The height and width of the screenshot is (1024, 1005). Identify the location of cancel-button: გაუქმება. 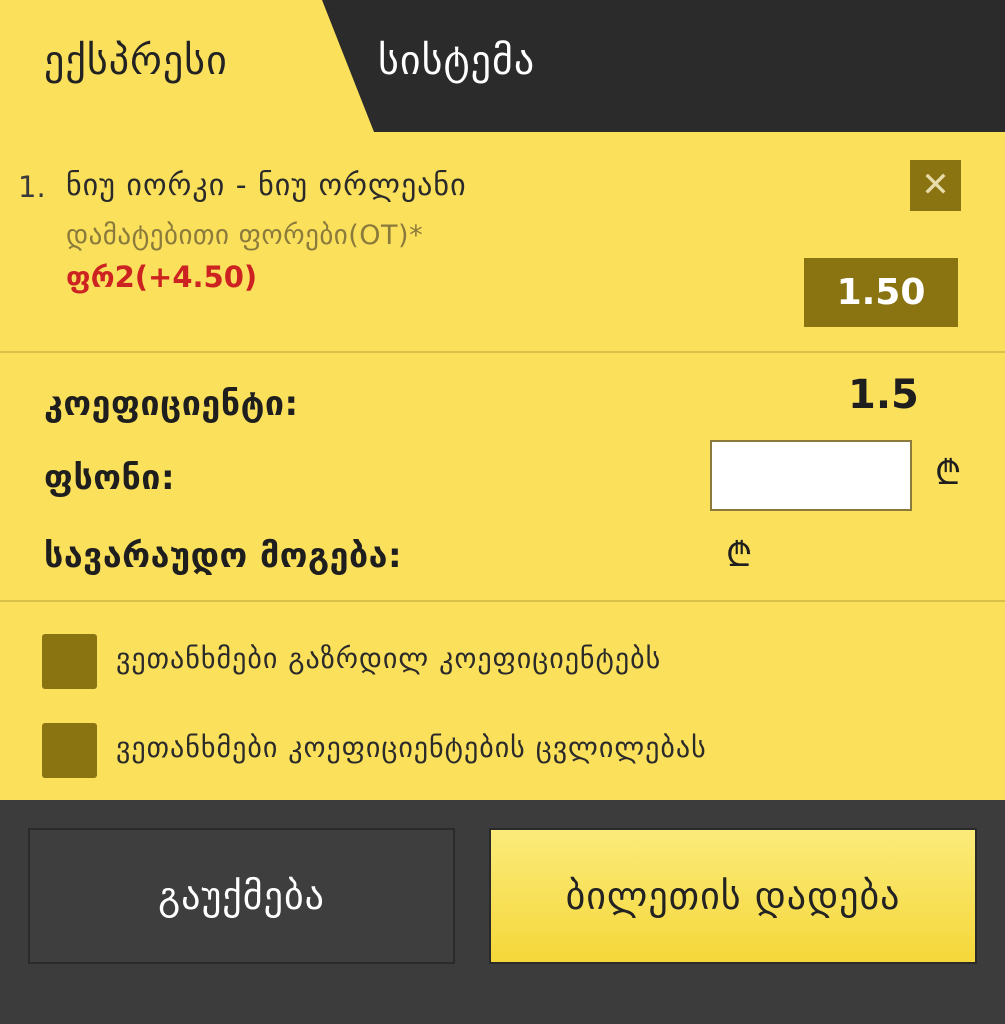
(241, 896).